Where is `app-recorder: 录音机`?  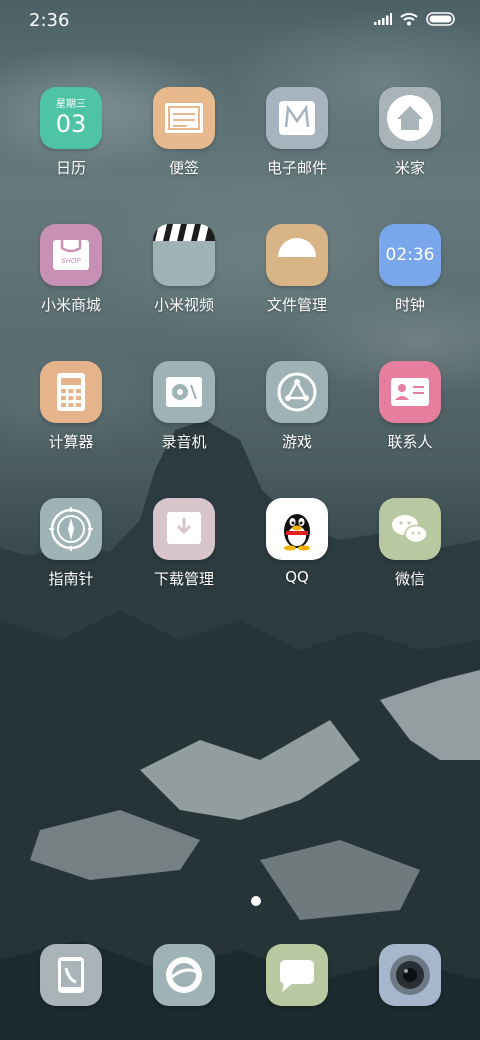 app-recorder: 录音机 is located at coordinates (184, 406).